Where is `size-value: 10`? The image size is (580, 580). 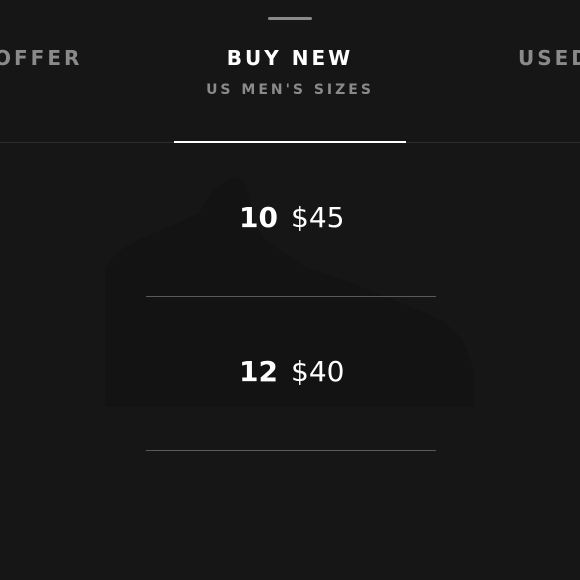 size-value: 10 is located at coordinates (258, 217).